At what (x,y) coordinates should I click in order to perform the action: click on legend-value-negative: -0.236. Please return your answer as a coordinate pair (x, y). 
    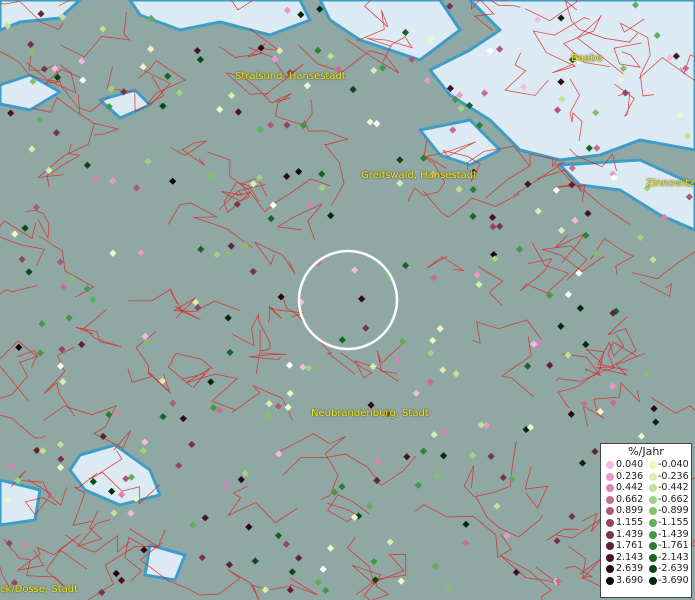
    Looking at the image, I should click on (673, 476).